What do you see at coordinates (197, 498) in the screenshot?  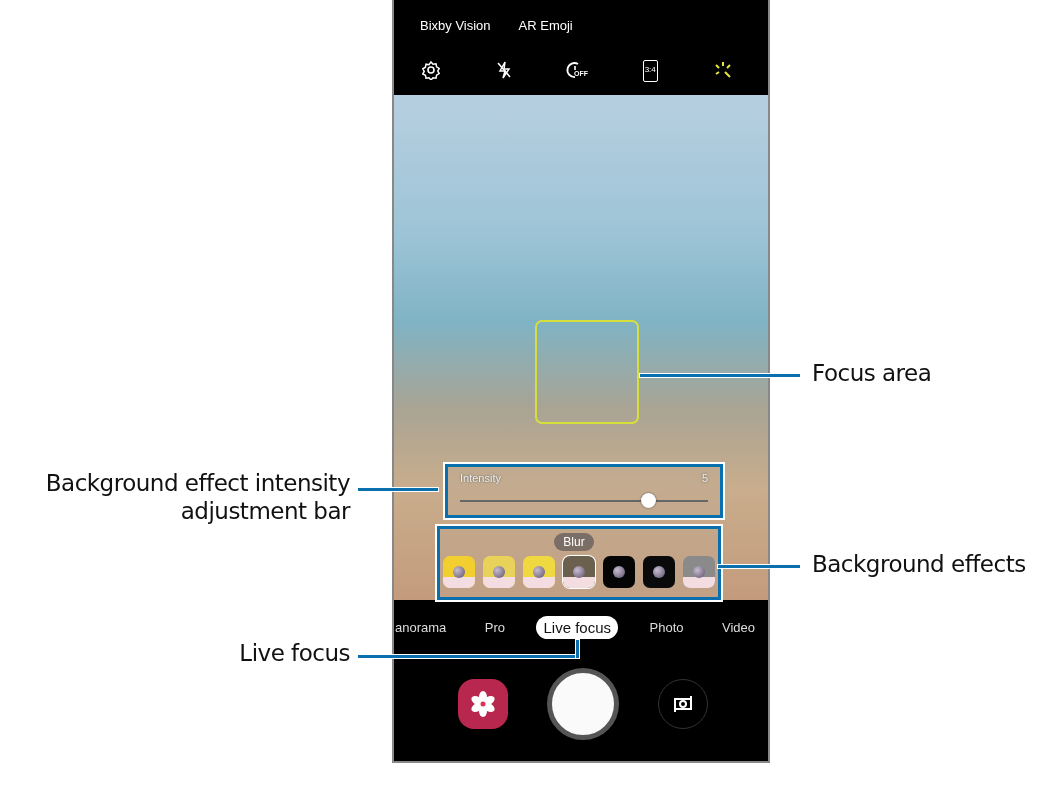 I see `callout-label: Background effect intensity adjustment bar` at bounding box center [197, 498].